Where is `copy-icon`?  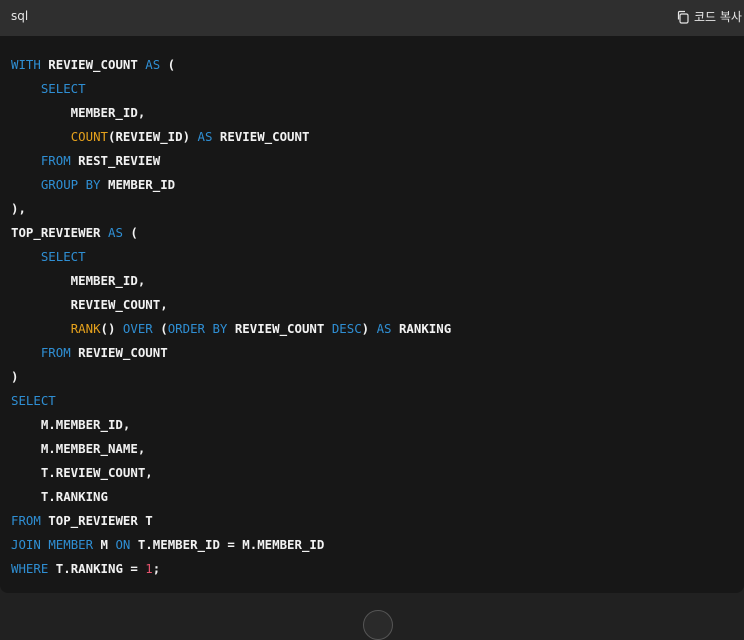
copy-icon is located at coordinates (683, 17).